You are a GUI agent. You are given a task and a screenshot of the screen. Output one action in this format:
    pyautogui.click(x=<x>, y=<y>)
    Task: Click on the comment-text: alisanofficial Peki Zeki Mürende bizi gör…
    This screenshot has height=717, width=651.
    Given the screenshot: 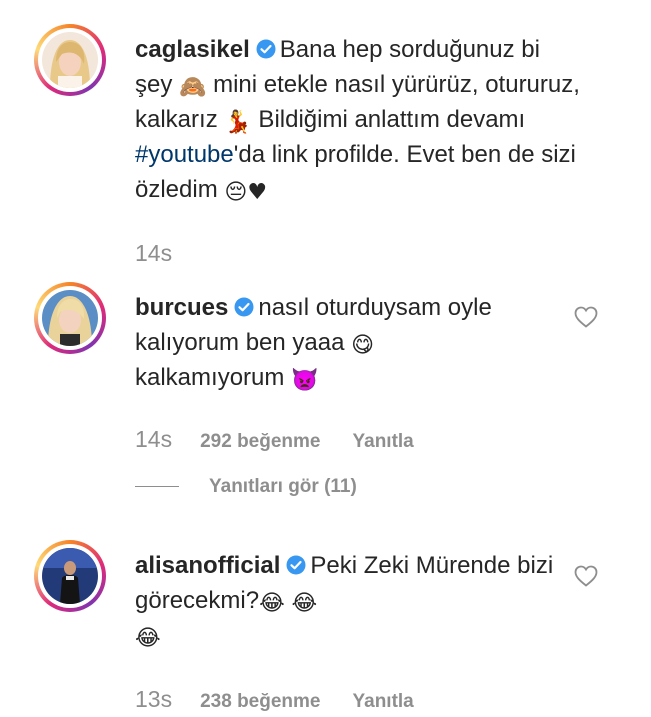 What is the action you would take?
    pyautogui.click(x=344, y=601)
    